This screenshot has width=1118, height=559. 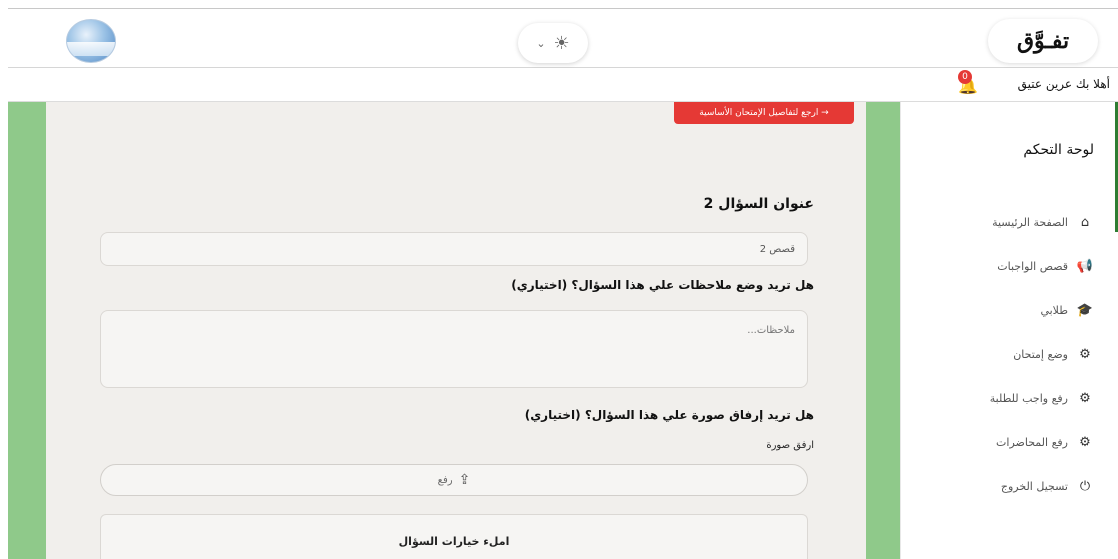 I want to click on sidebar-item-create-exam: ⚙ وضع إمتحان, so click(x=1043, y=354).